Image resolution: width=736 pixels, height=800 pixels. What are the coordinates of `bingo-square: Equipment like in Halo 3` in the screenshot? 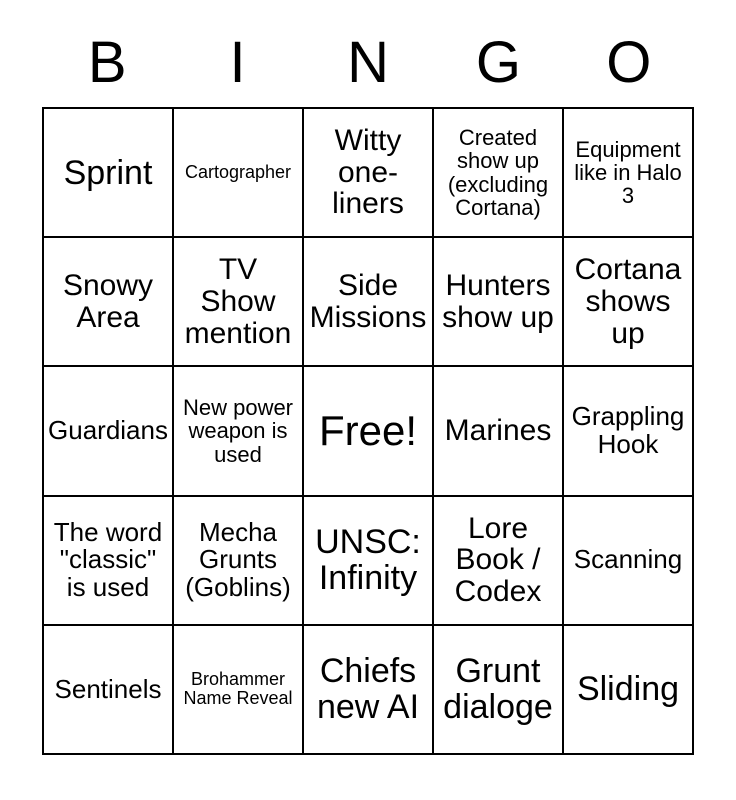 It's located at (629, 174).